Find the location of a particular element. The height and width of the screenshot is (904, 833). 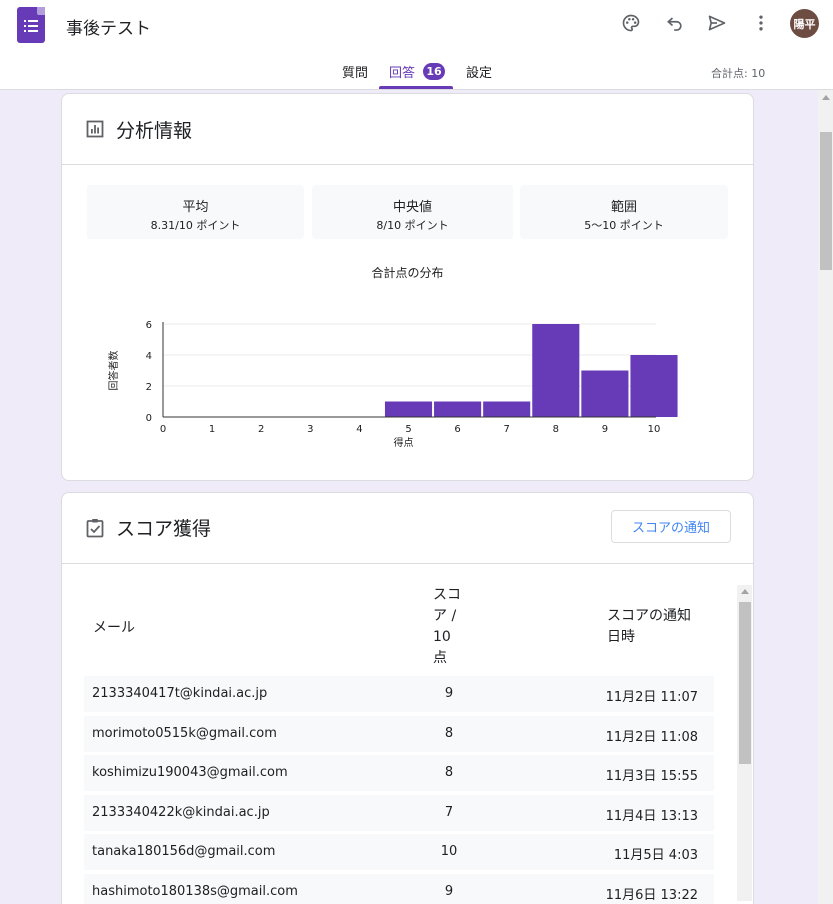

assignment-check-icon is located at coordinates (95, 528).